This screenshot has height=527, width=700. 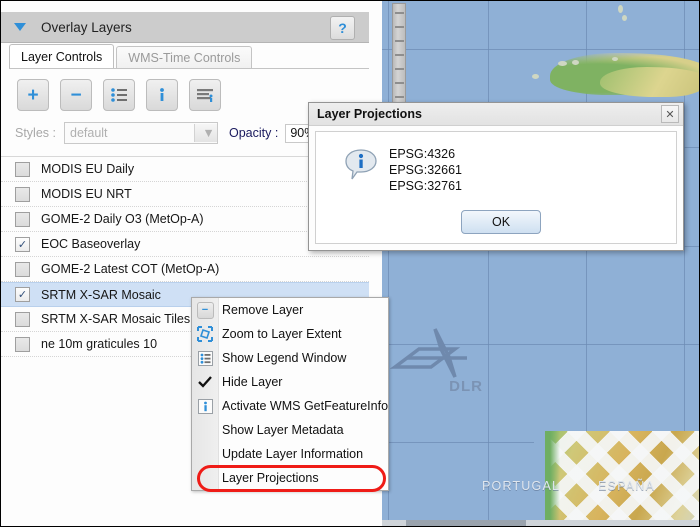 I want to click on layer-info-button, so click(x=162, y=95).